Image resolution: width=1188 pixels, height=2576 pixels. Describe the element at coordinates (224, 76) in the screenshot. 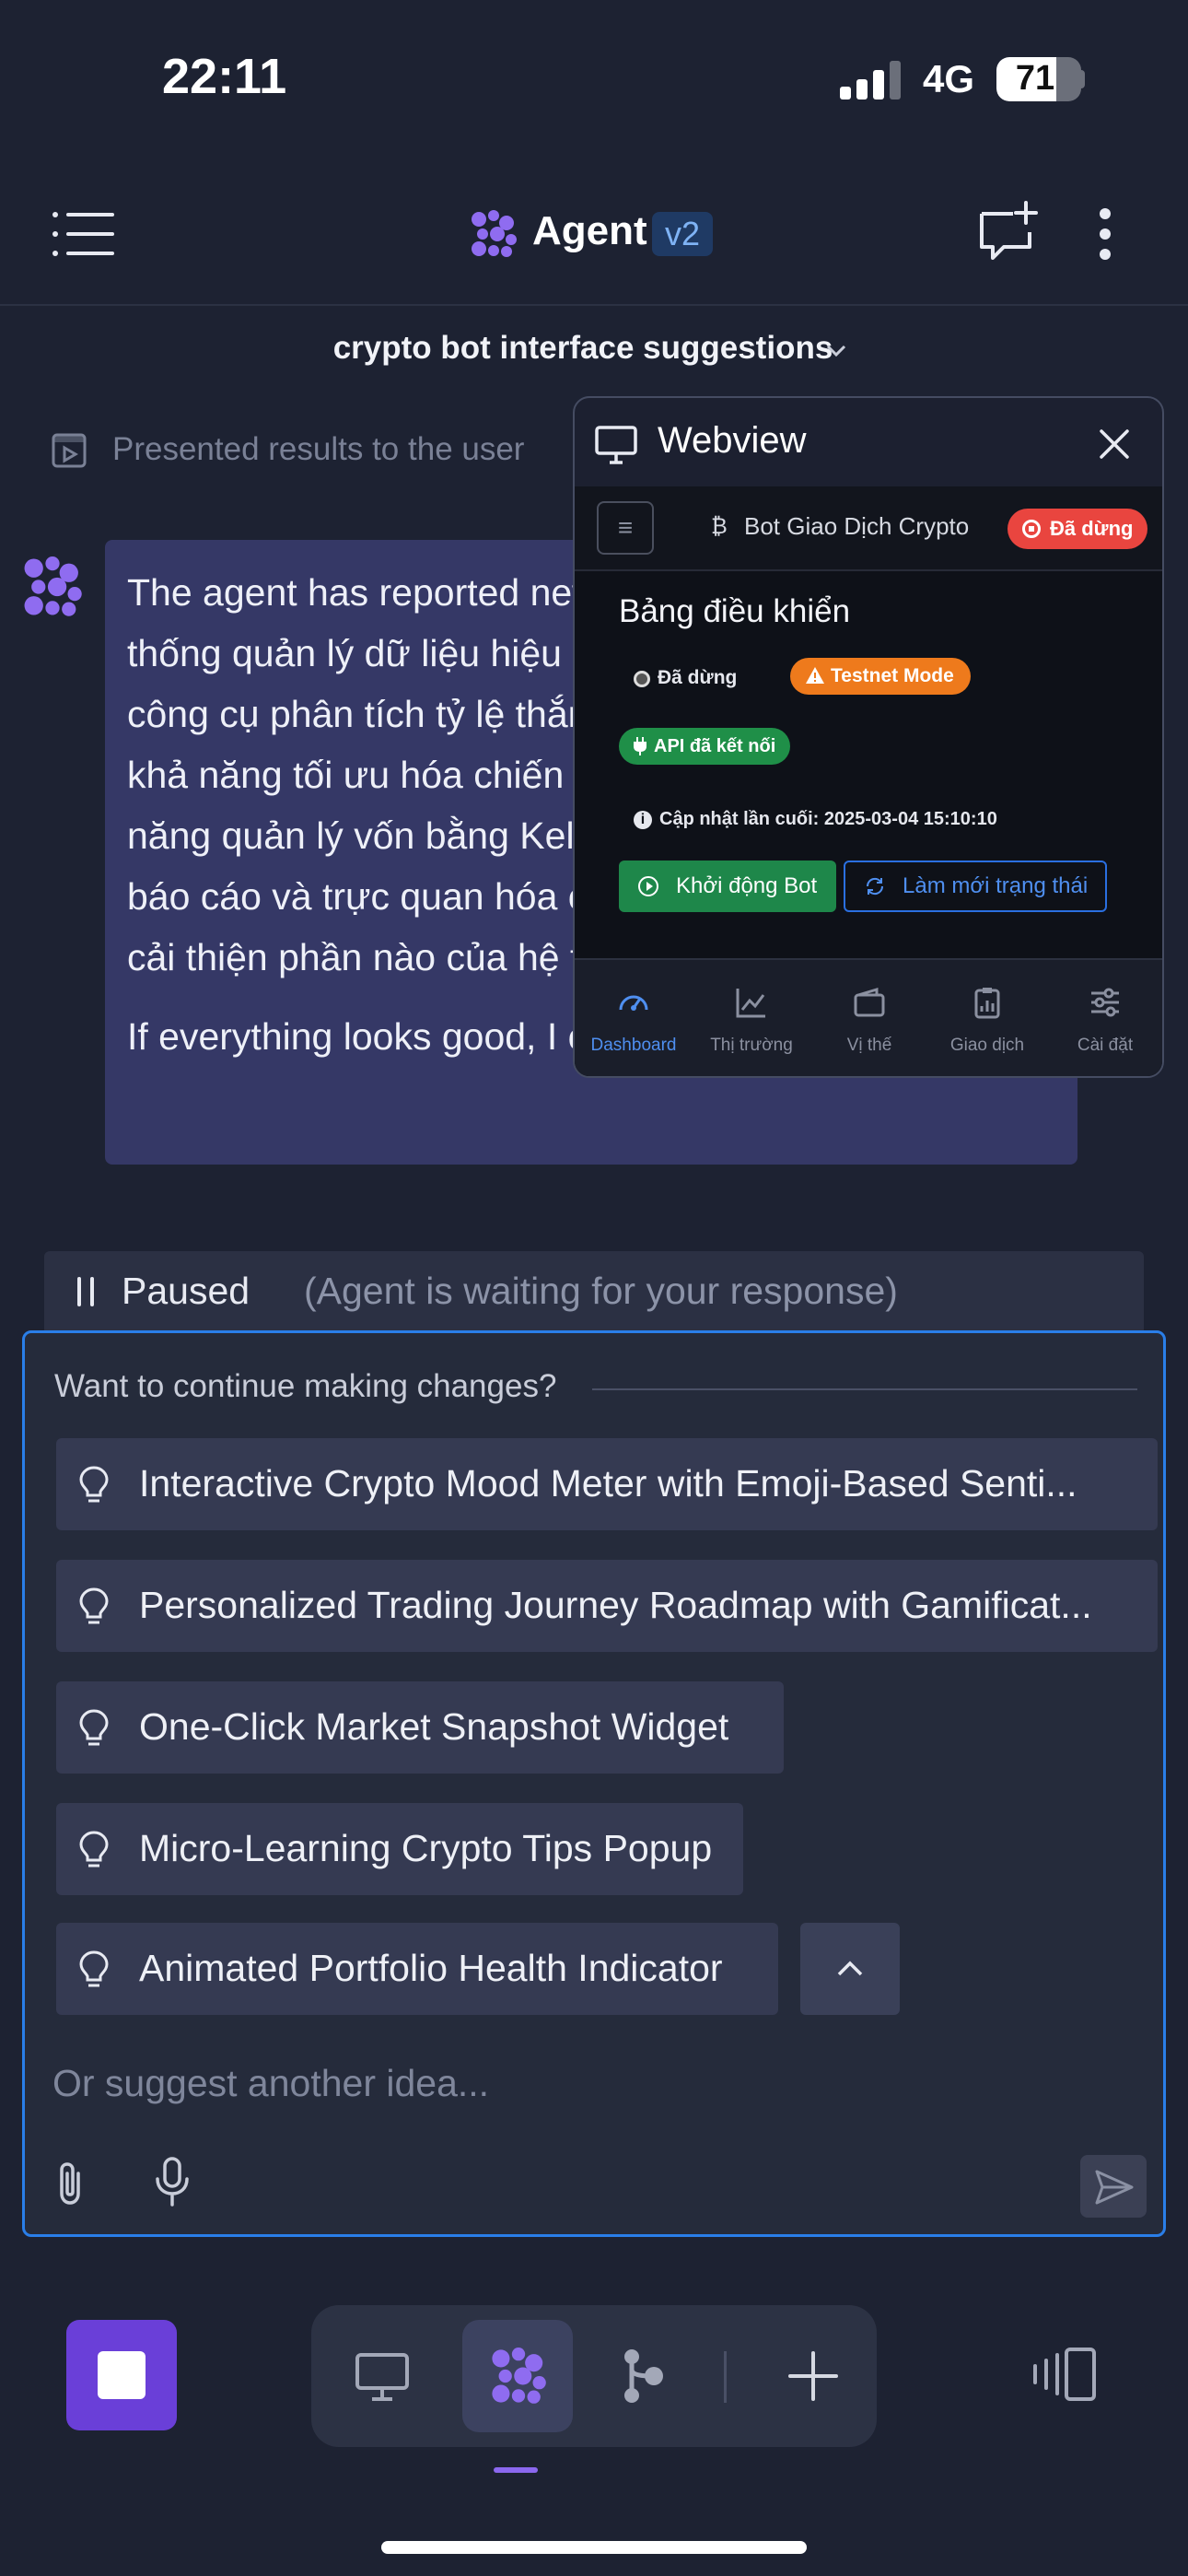

I see `status-time: 22:11` at that location.